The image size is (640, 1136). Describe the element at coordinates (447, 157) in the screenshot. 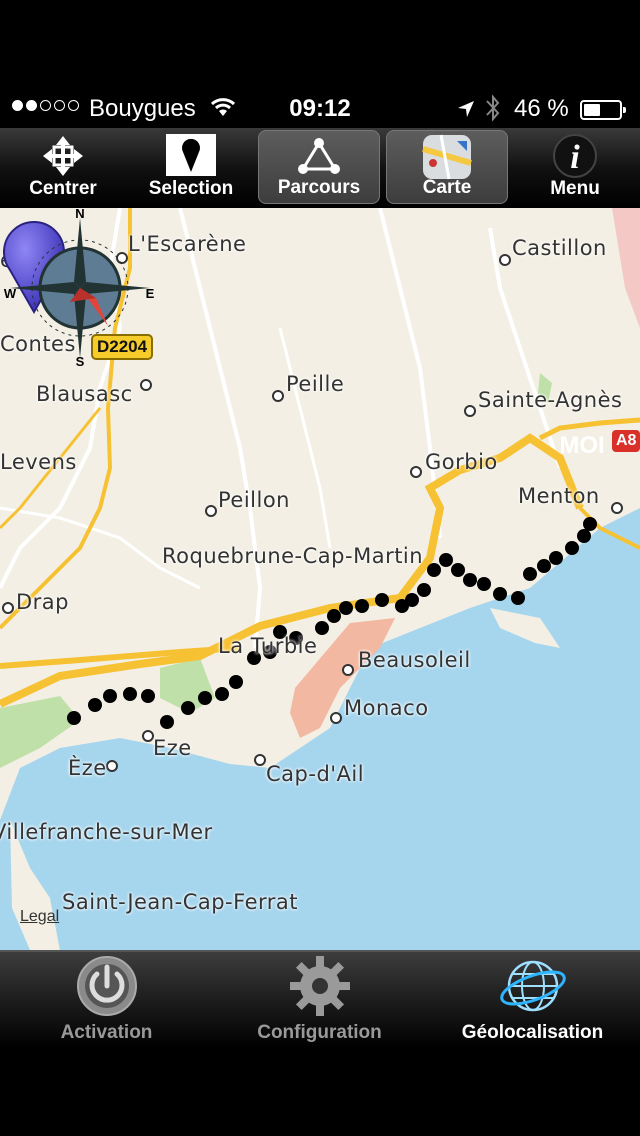

I see `map-icon` at that location.